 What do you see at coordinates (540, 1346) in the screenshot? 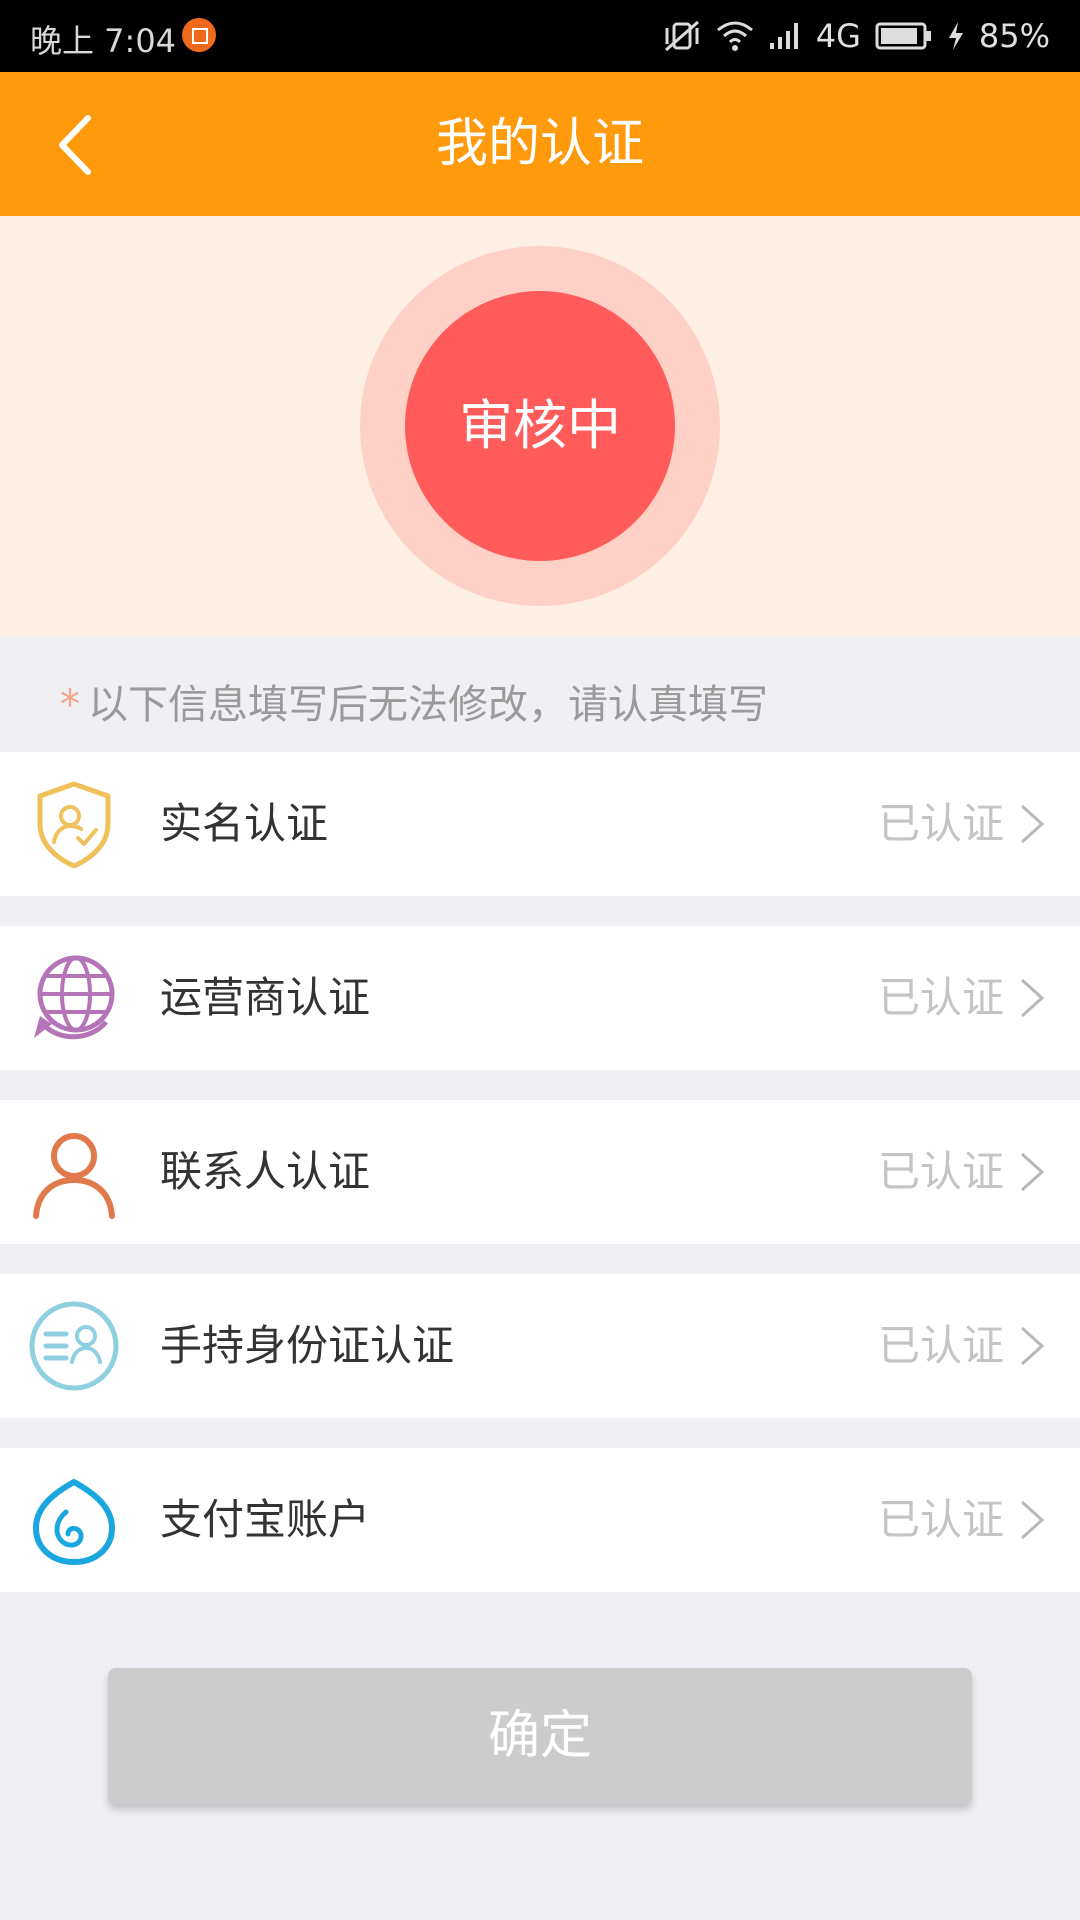
I see `auth-item-id-photo: 手持身份证认证 已认证` at bounding box center [540, 1346].